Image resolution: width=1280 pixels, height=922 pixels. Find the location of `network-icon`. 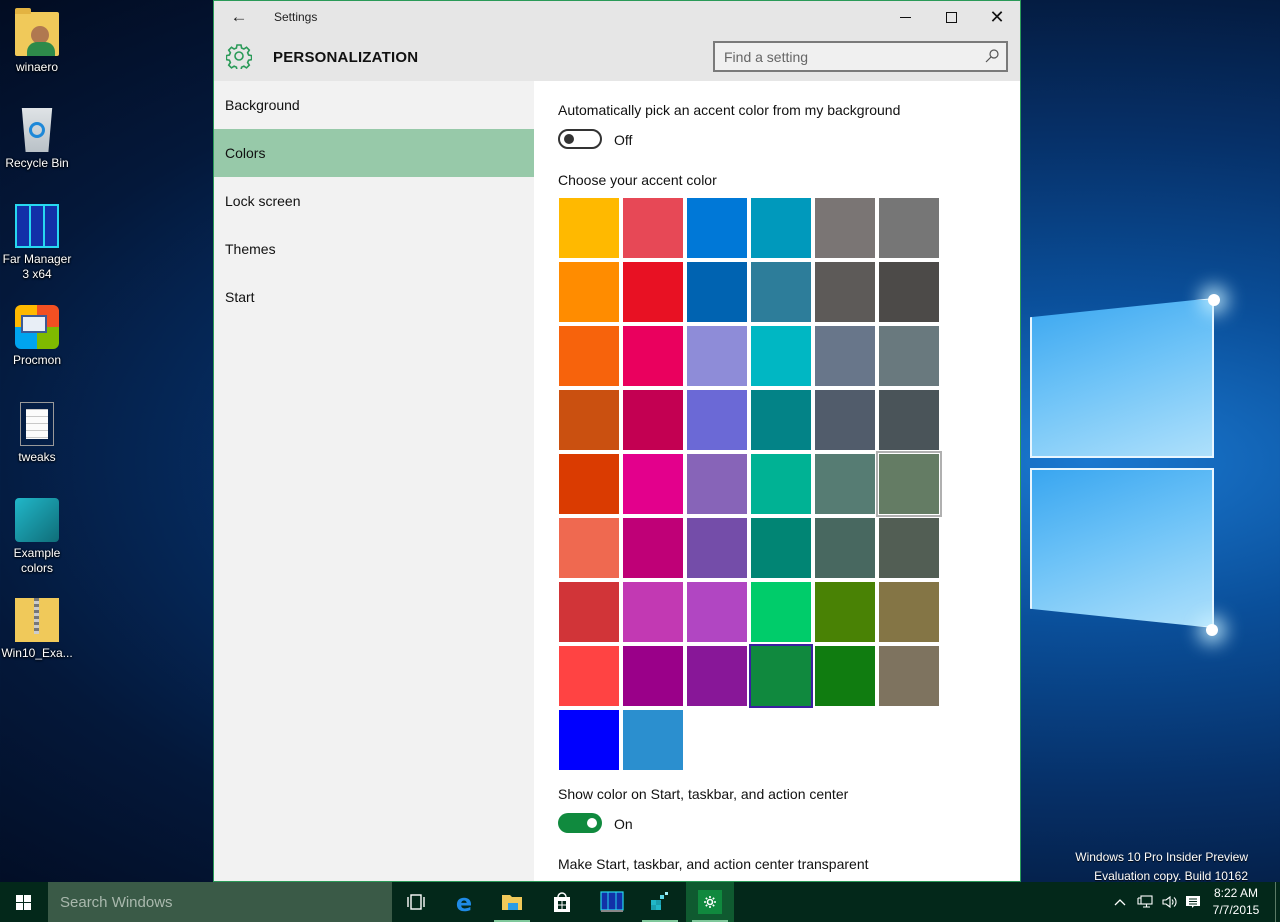

network-icon is located at coordinates (1145, 901).